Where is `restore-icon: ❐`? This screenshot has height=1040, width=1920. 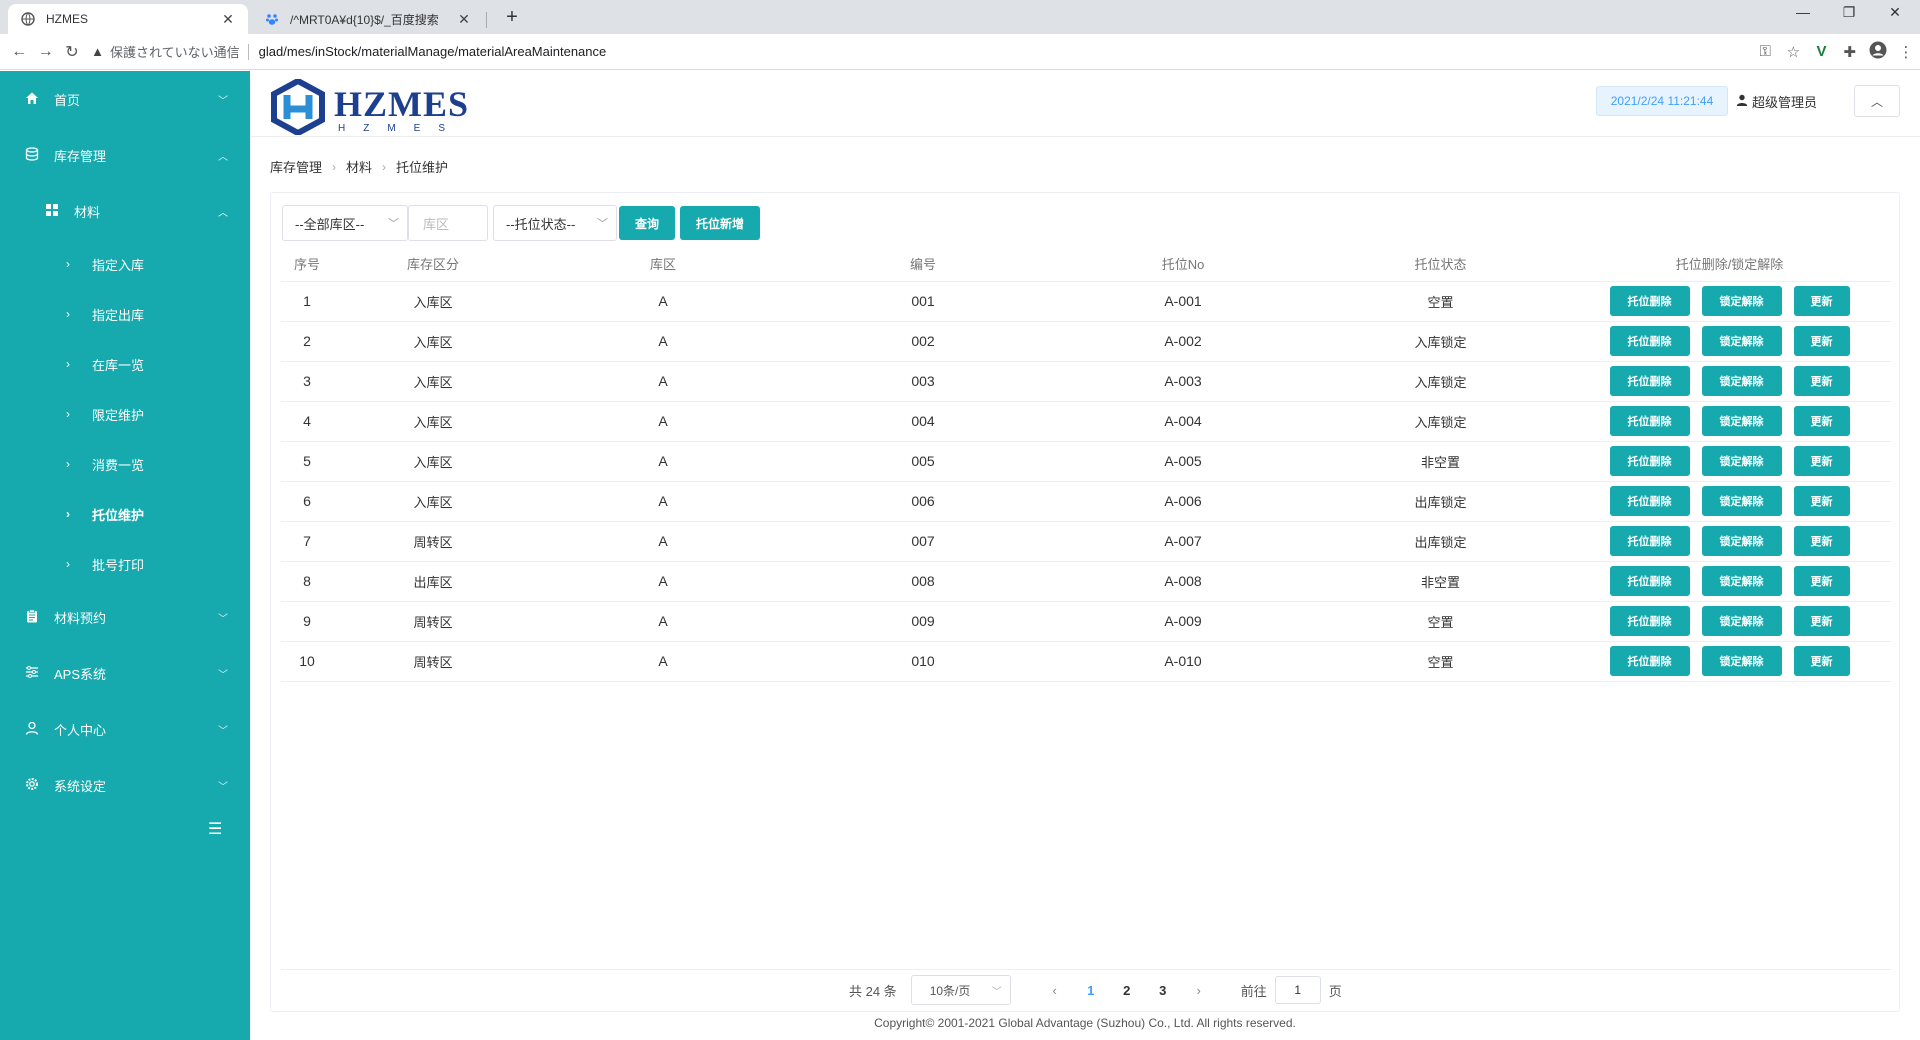
restore-icon: ❐ is located at coordinates (1849, 12).